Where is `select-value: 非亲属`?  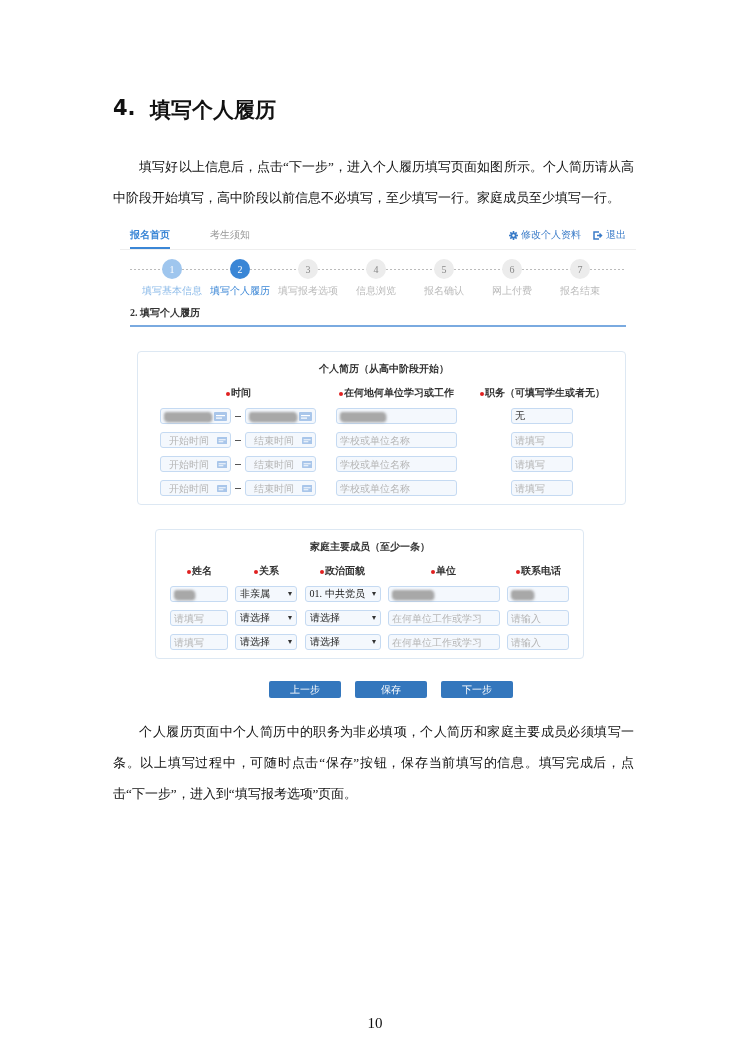
select-value: 非亲属 is located at coordinates (255, 594).